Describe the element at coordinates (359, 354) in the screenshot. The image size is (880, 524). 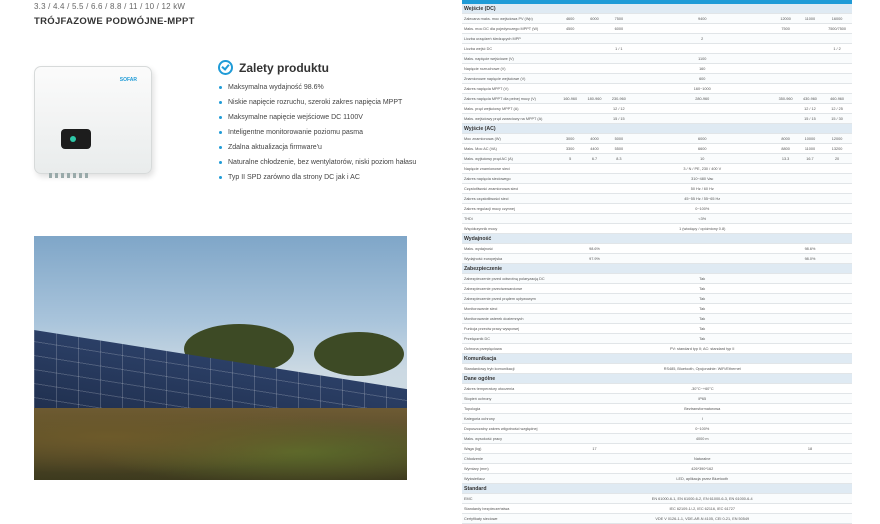
I see `tree-shape` at that location.